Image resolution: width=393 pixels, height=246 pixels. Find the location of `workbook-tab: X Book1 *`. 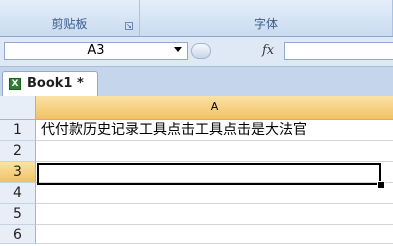

workbook-tab: X Book1 * is located at coordinates (50, 83).